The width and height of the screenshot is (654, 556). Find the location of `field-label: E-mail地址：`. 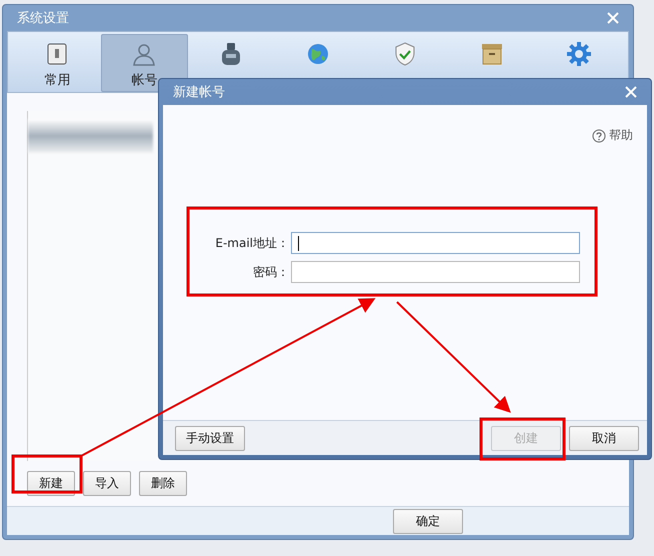

field-label: E-mail地址： is located at coordinates (251, 243).